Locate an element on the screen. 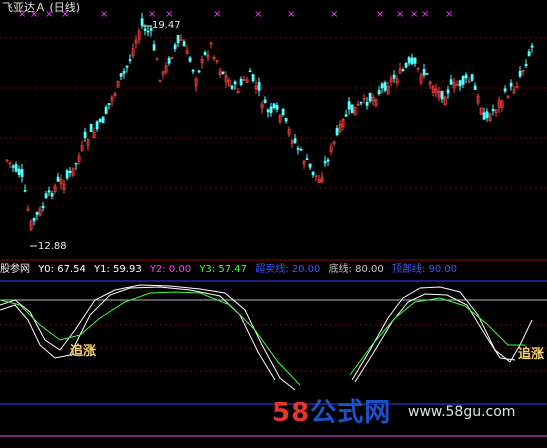 This screenshot has width=547, height=448. value-top: 顶部线: 90.00 is located at coordinates (424, 269).